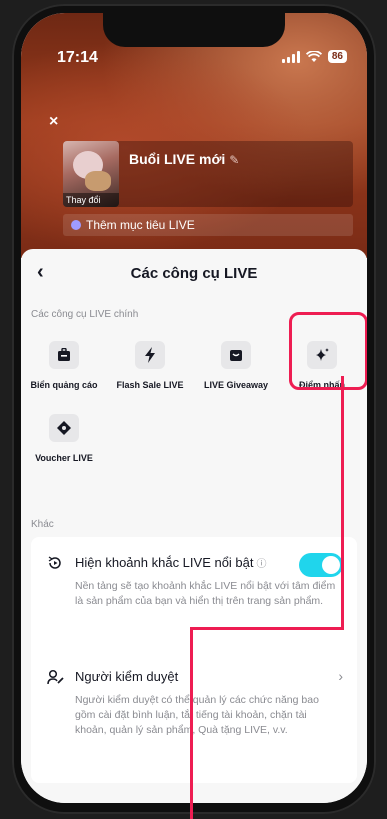 The height and width of the screenshot is (819, 387). I want to click on chevron-right-icon: ›, so click(340, 676).